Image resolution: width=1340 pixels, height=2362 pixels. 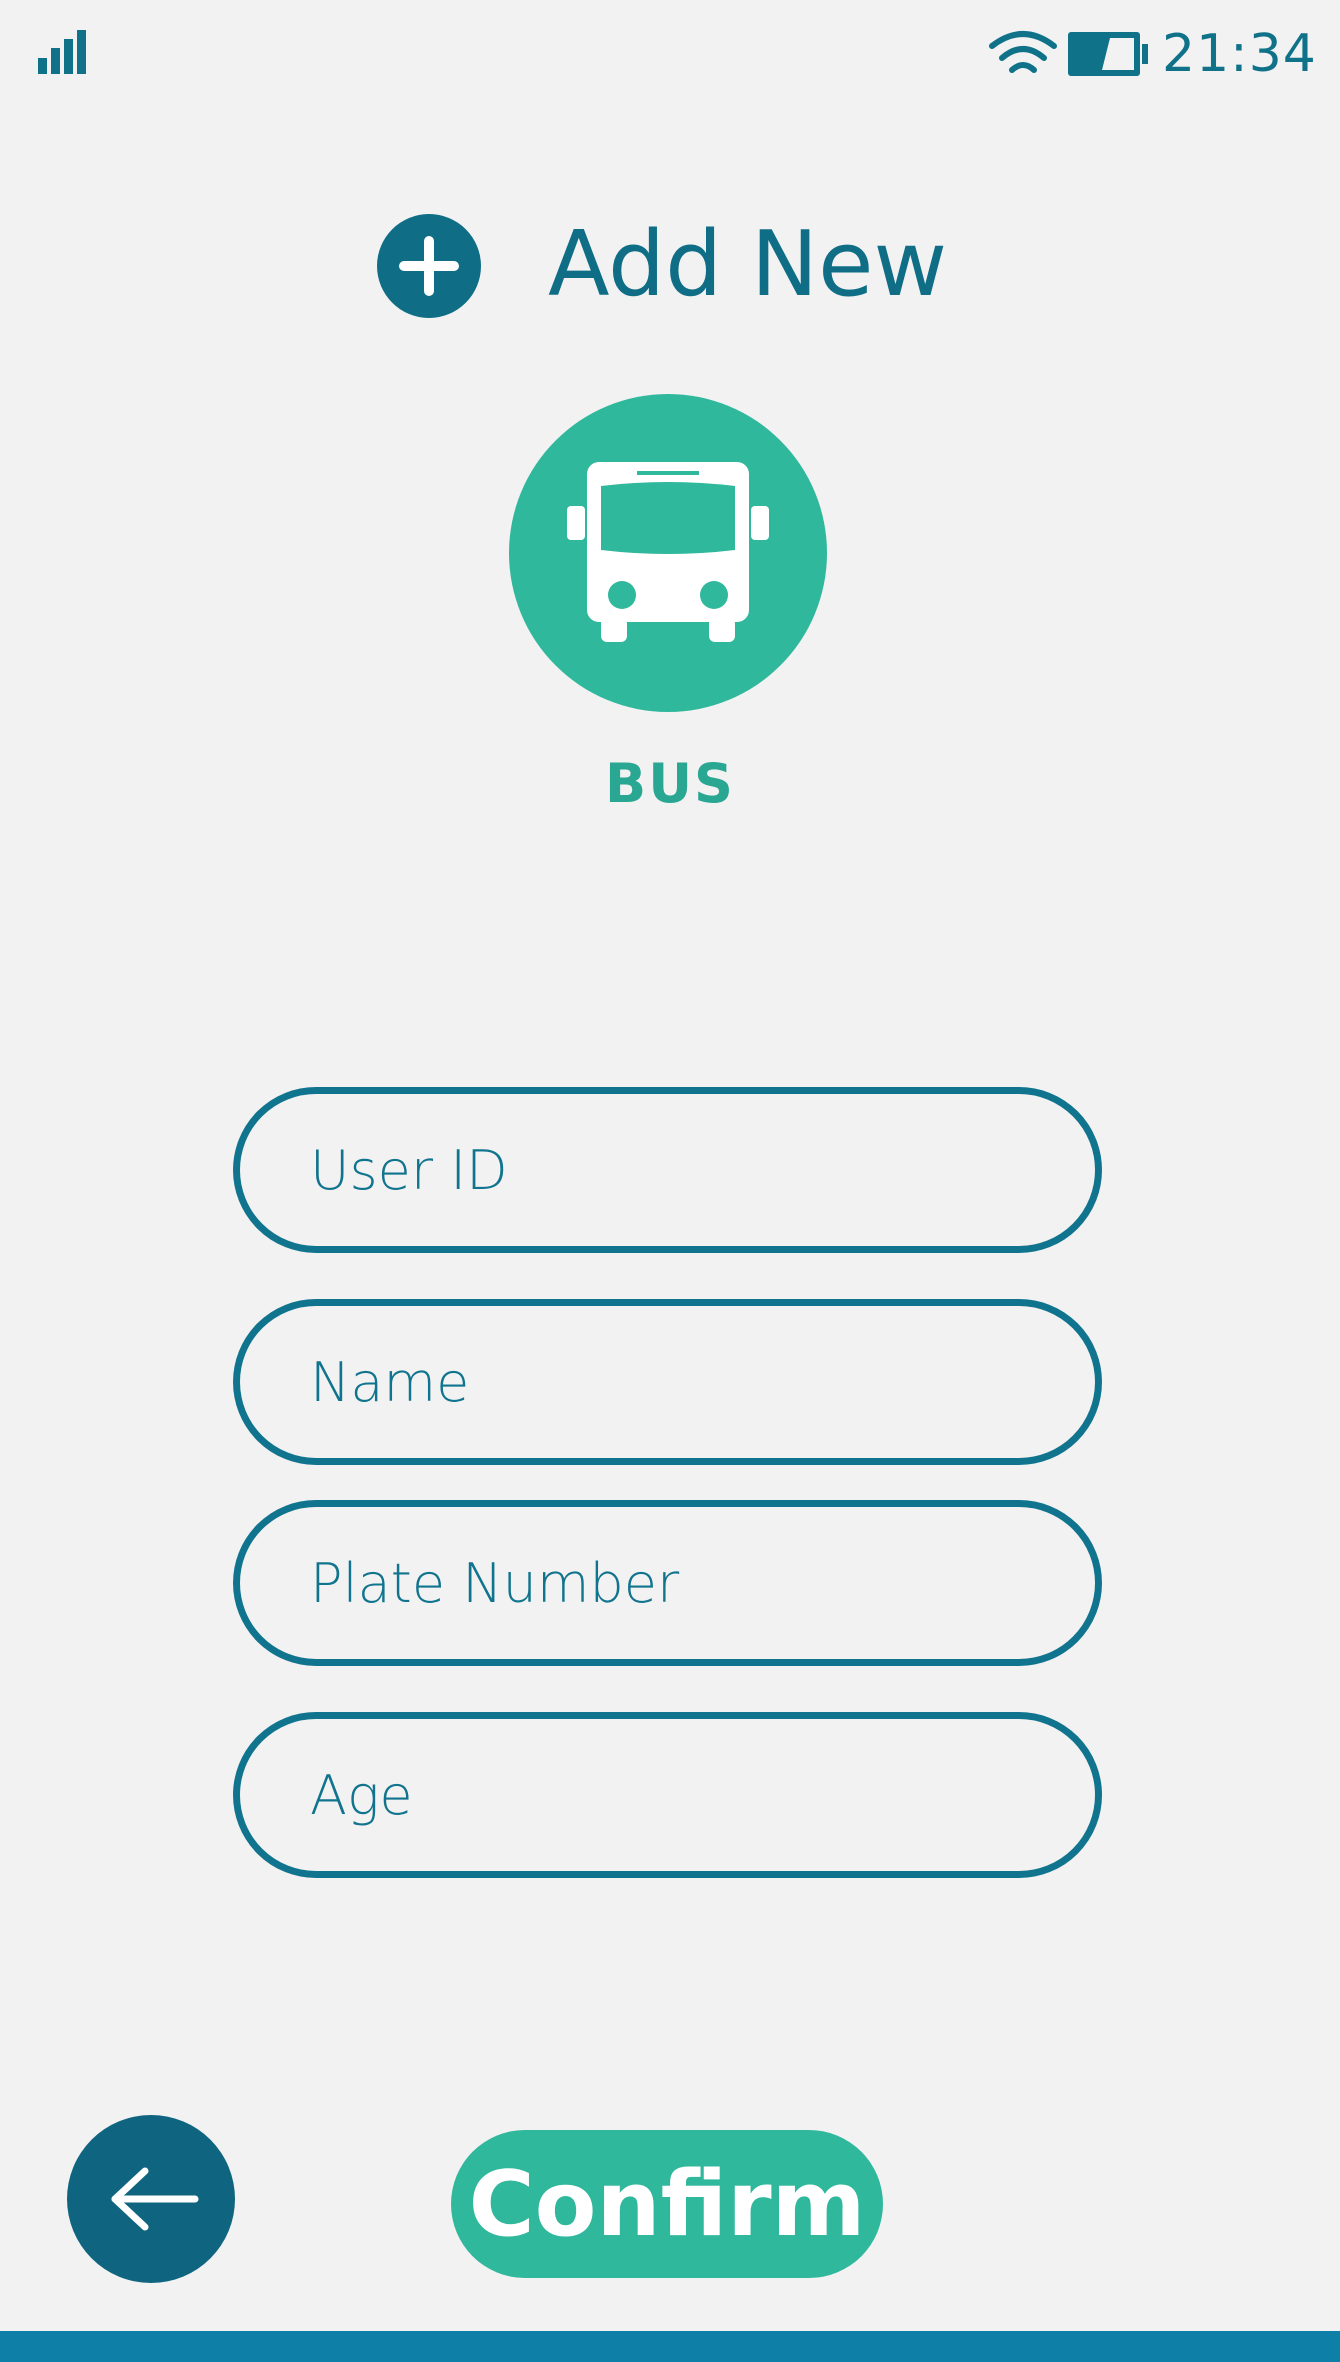 I want to click on age-input, so click(x=670, y=1795).